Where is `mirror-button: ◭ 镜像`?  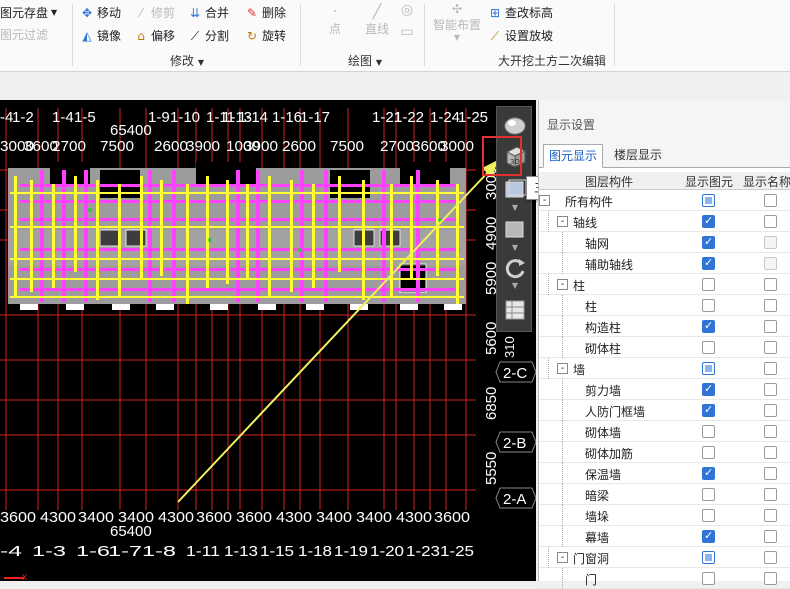
mirror-button: ◭ 镜像 is located at coordinates (100, 36).